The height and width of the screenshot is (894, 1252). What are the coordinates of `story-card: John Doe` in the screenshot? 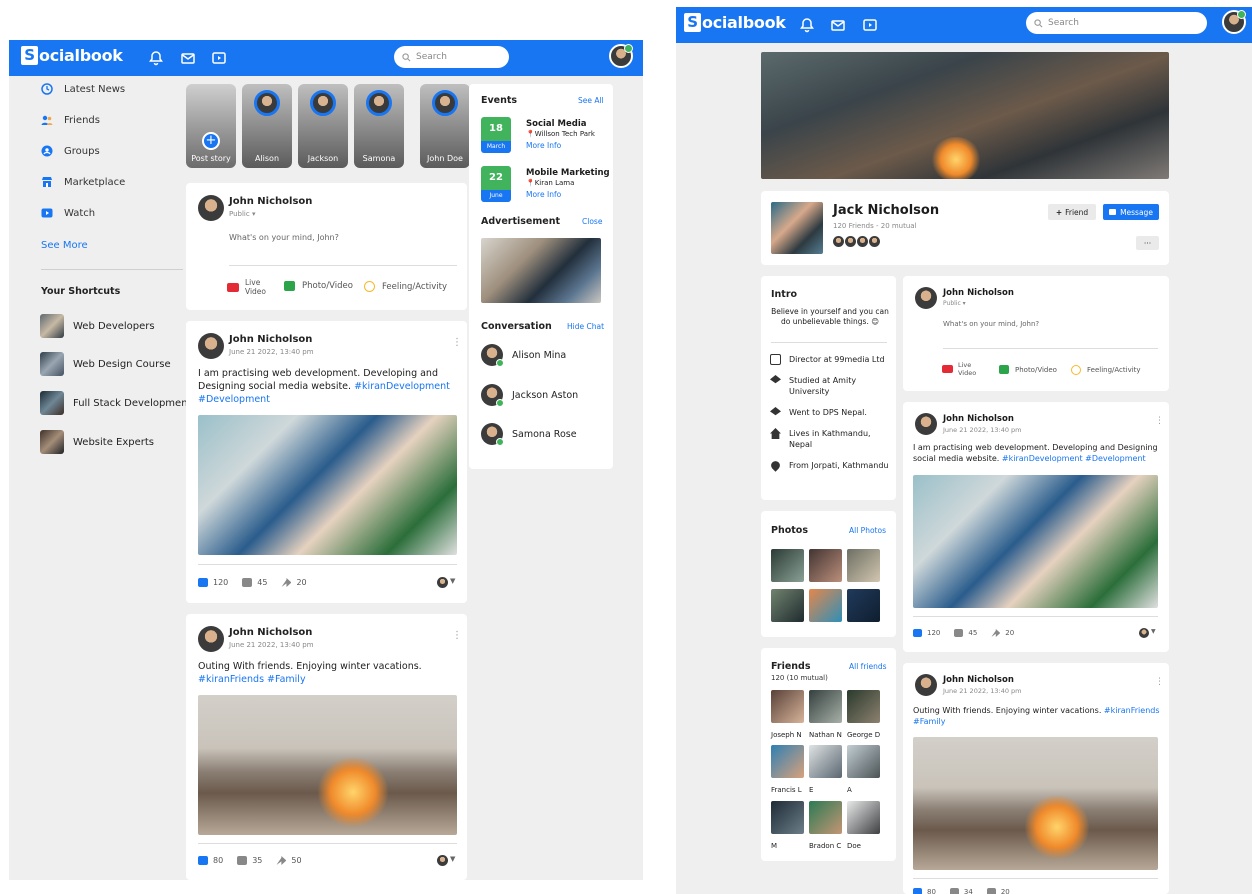 It's located at (445, 126).